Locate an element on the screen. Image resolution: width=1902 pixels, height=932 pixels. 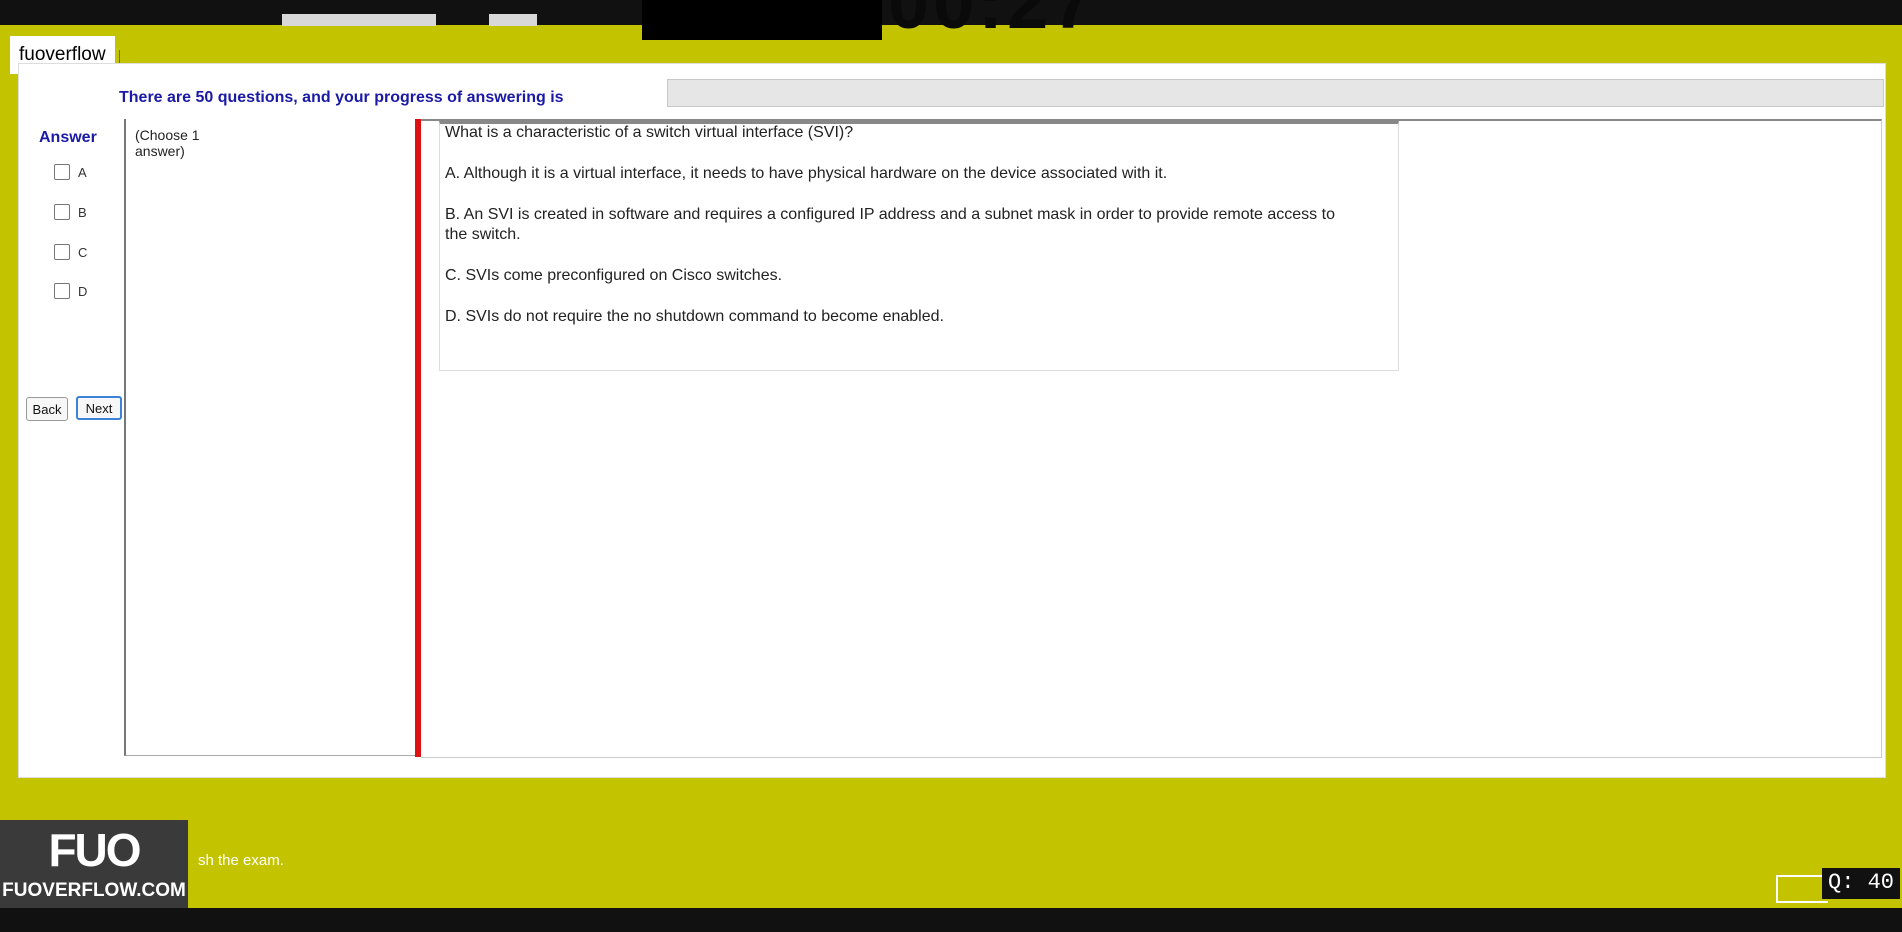
answer-option-c: C is located at coordinates (70, 252).